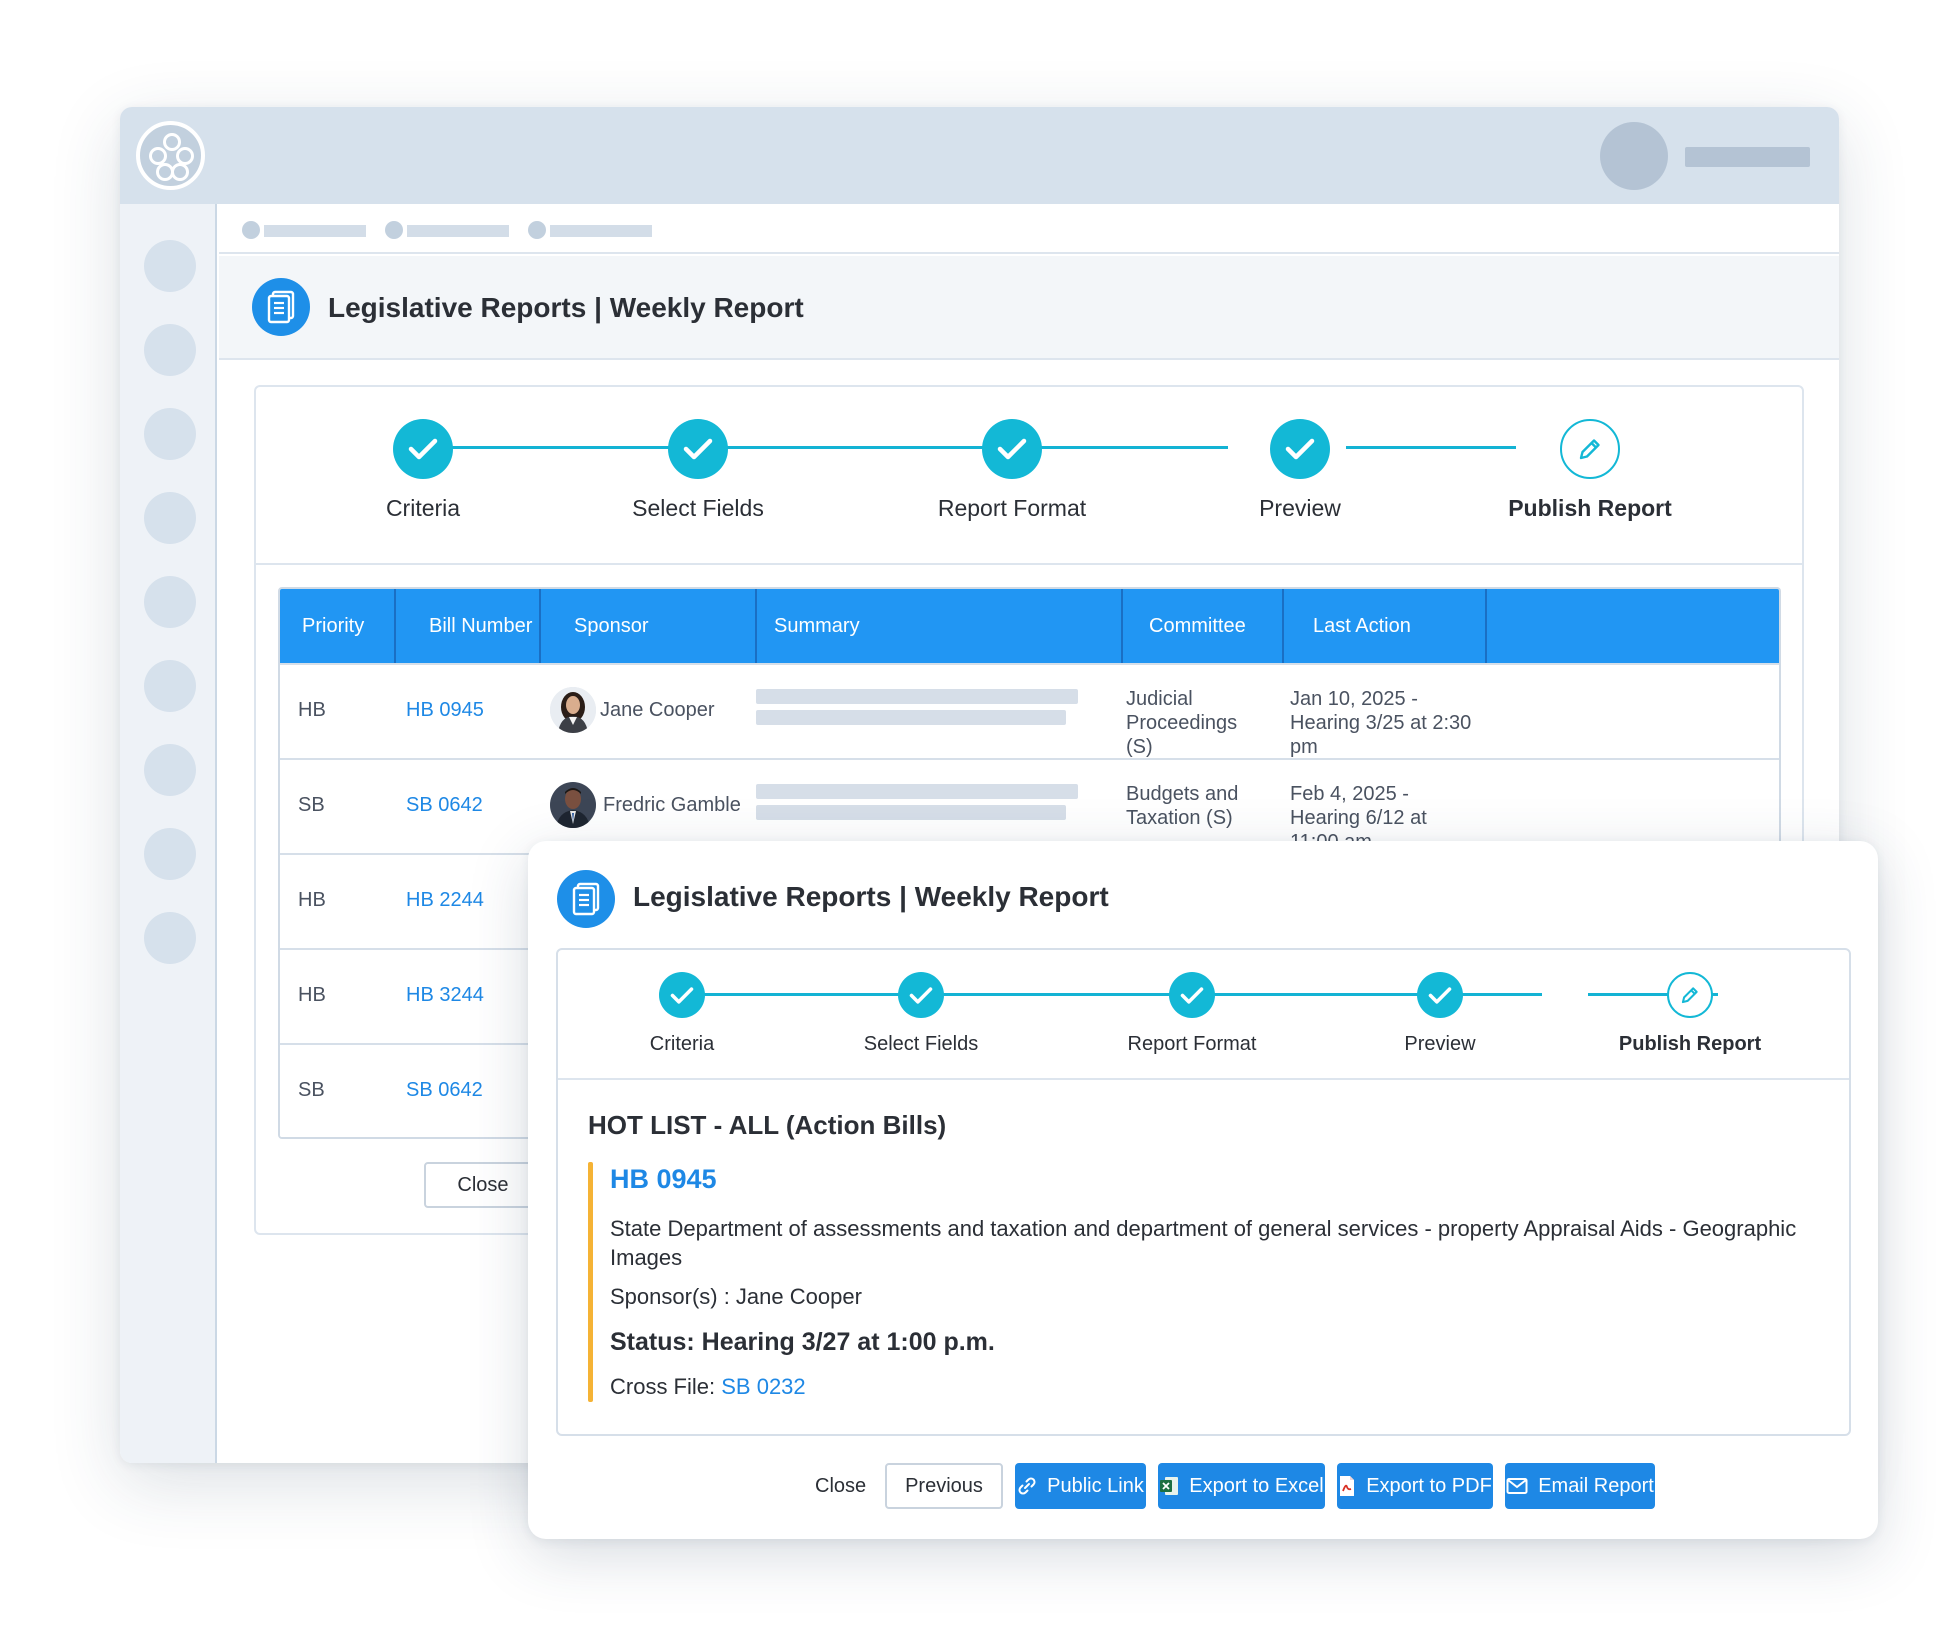 This screenshot has width=1950, height=1650. I want to click on pdf-icon, so click(1347, 1486).